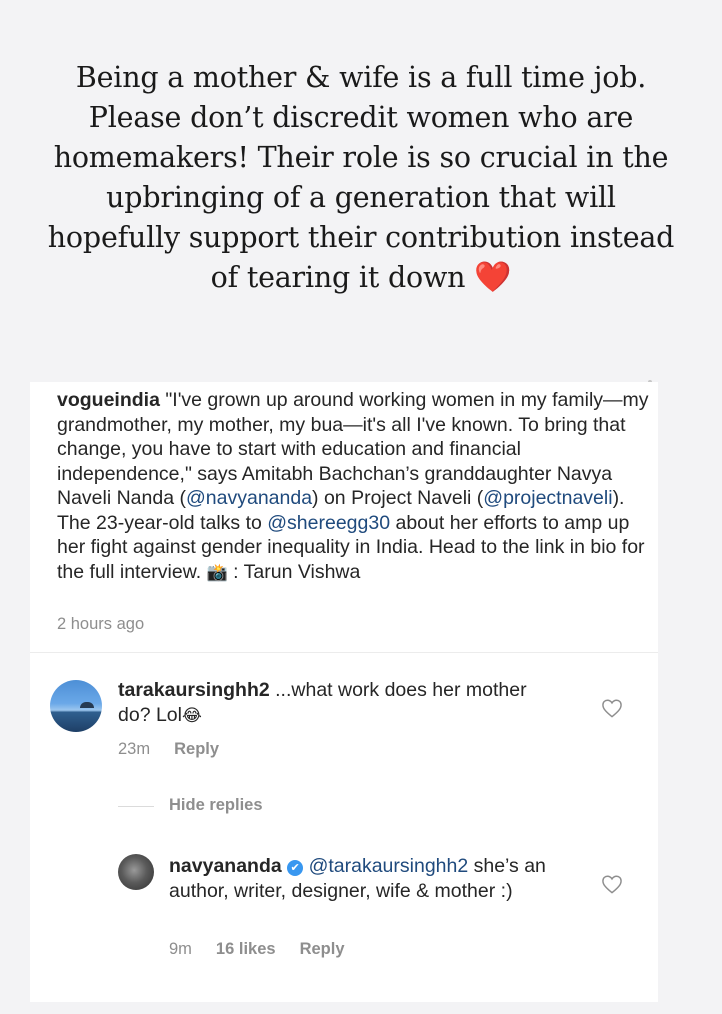 The height and width of the screenshot is (1014, 722). Describe the element at coordinates (398, 498) in the screenshot. I see `caption-text: ) on Project Naveli (` at that location.